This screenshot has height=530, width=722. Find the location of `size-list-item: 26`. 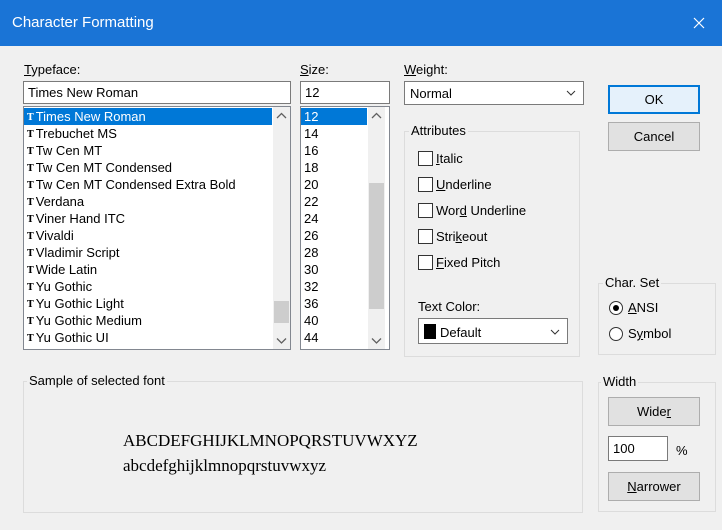

size-list-item: 26 is located at coordinates (334, 235).